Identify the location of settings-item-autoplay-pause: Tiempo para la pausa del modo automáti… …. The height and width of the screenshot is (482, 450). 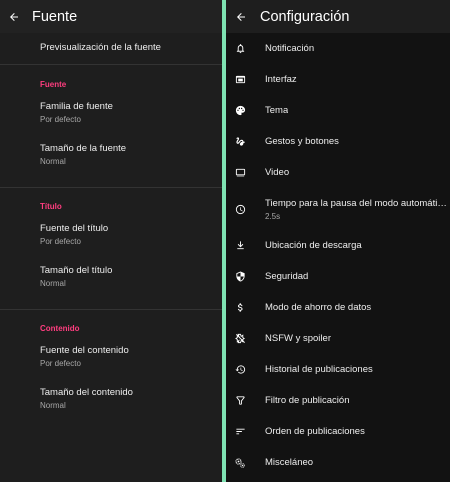
(338, 209).